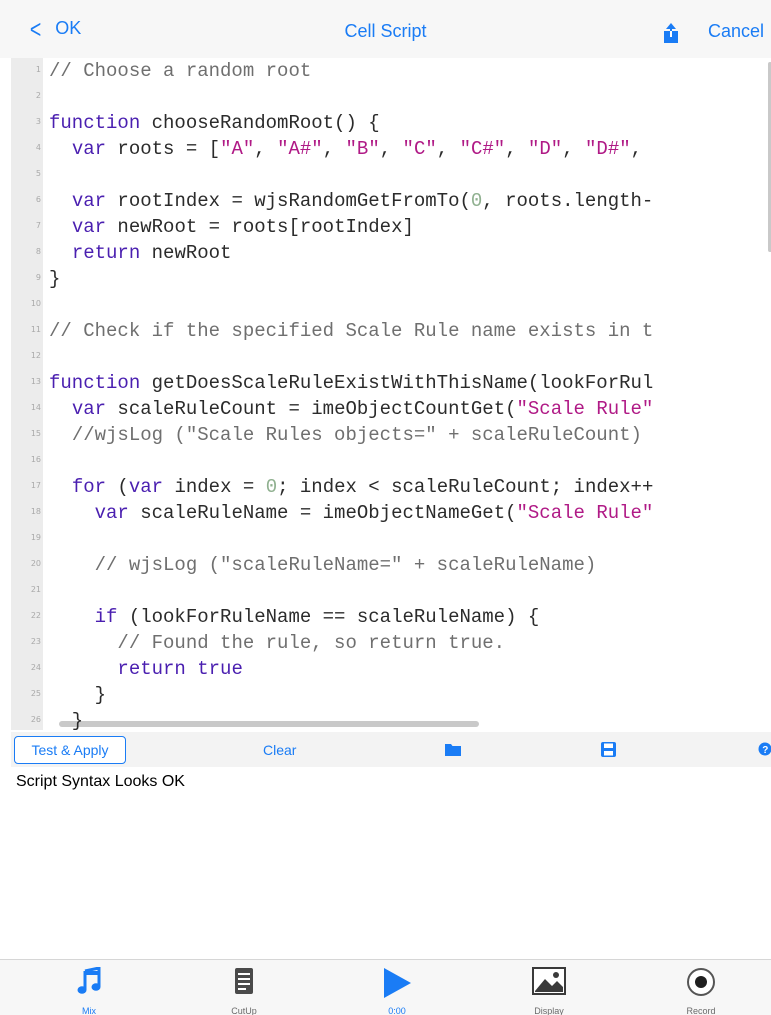 This screenshot has width=771, height=1015. What do you see at coordinates (701, 982) in the screenshot?
I see `record-icon` at bounding box center [701, 982].